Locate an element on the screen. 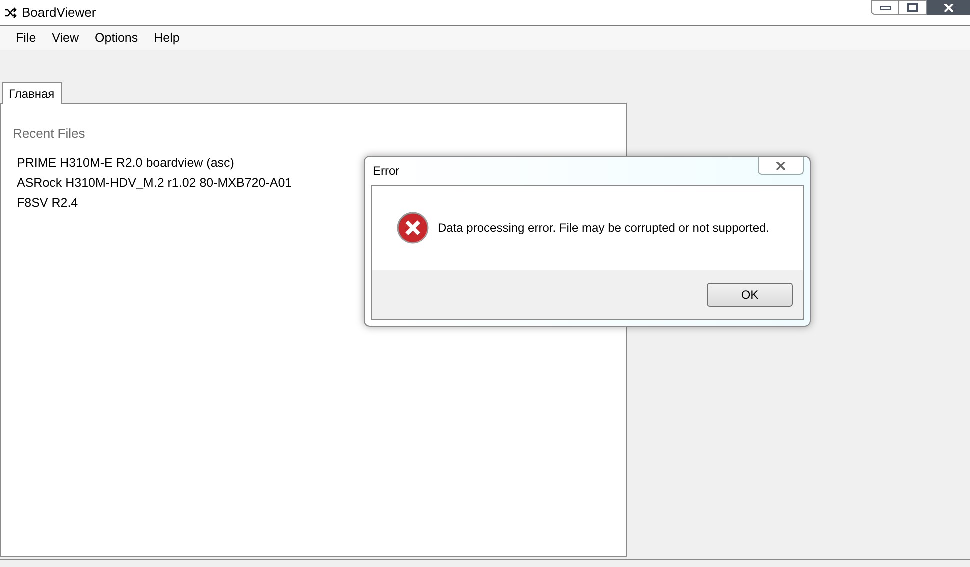 This screenshot has width=970, height=567. recent-file-link: F8SV R2.4 is located at coordinates (47, 202).